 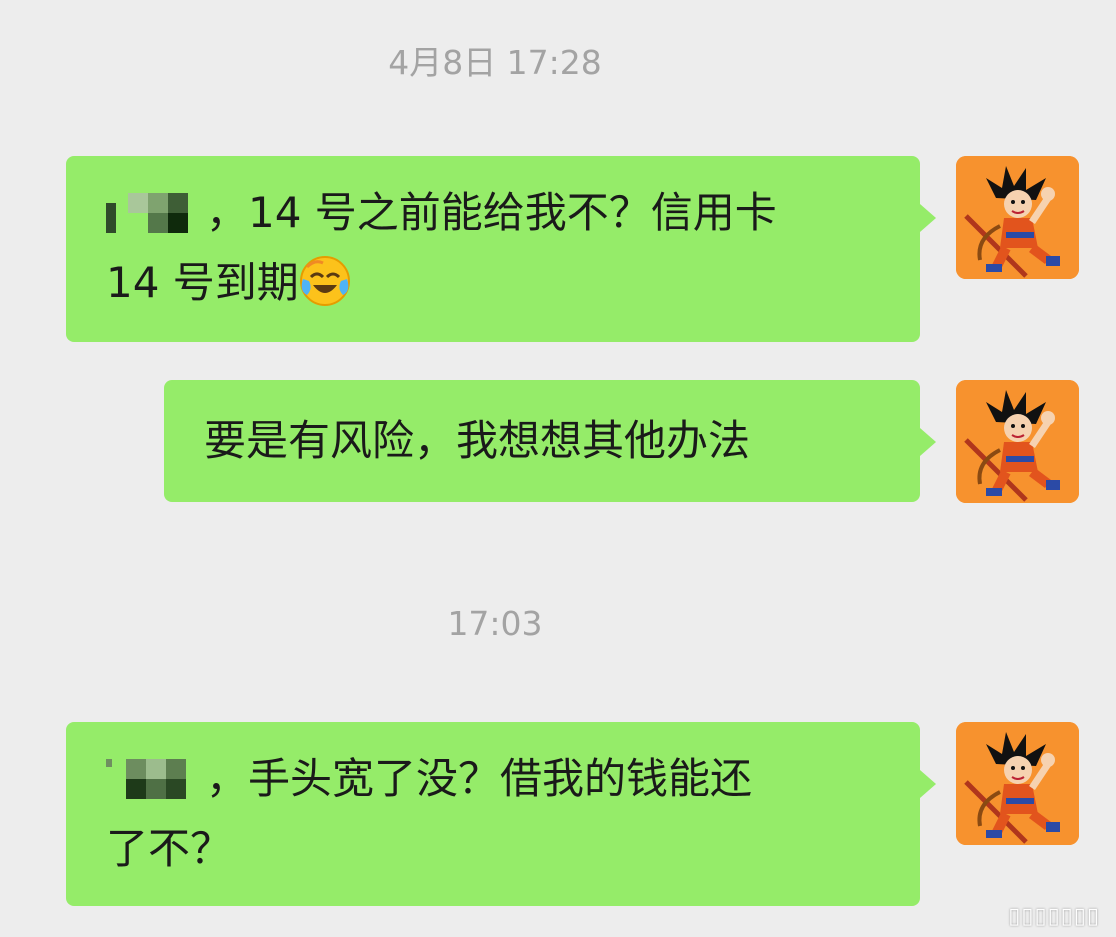 I want to click on message-text: ，手头宽了没？借我的钱能还, so click(x=479, y=778).